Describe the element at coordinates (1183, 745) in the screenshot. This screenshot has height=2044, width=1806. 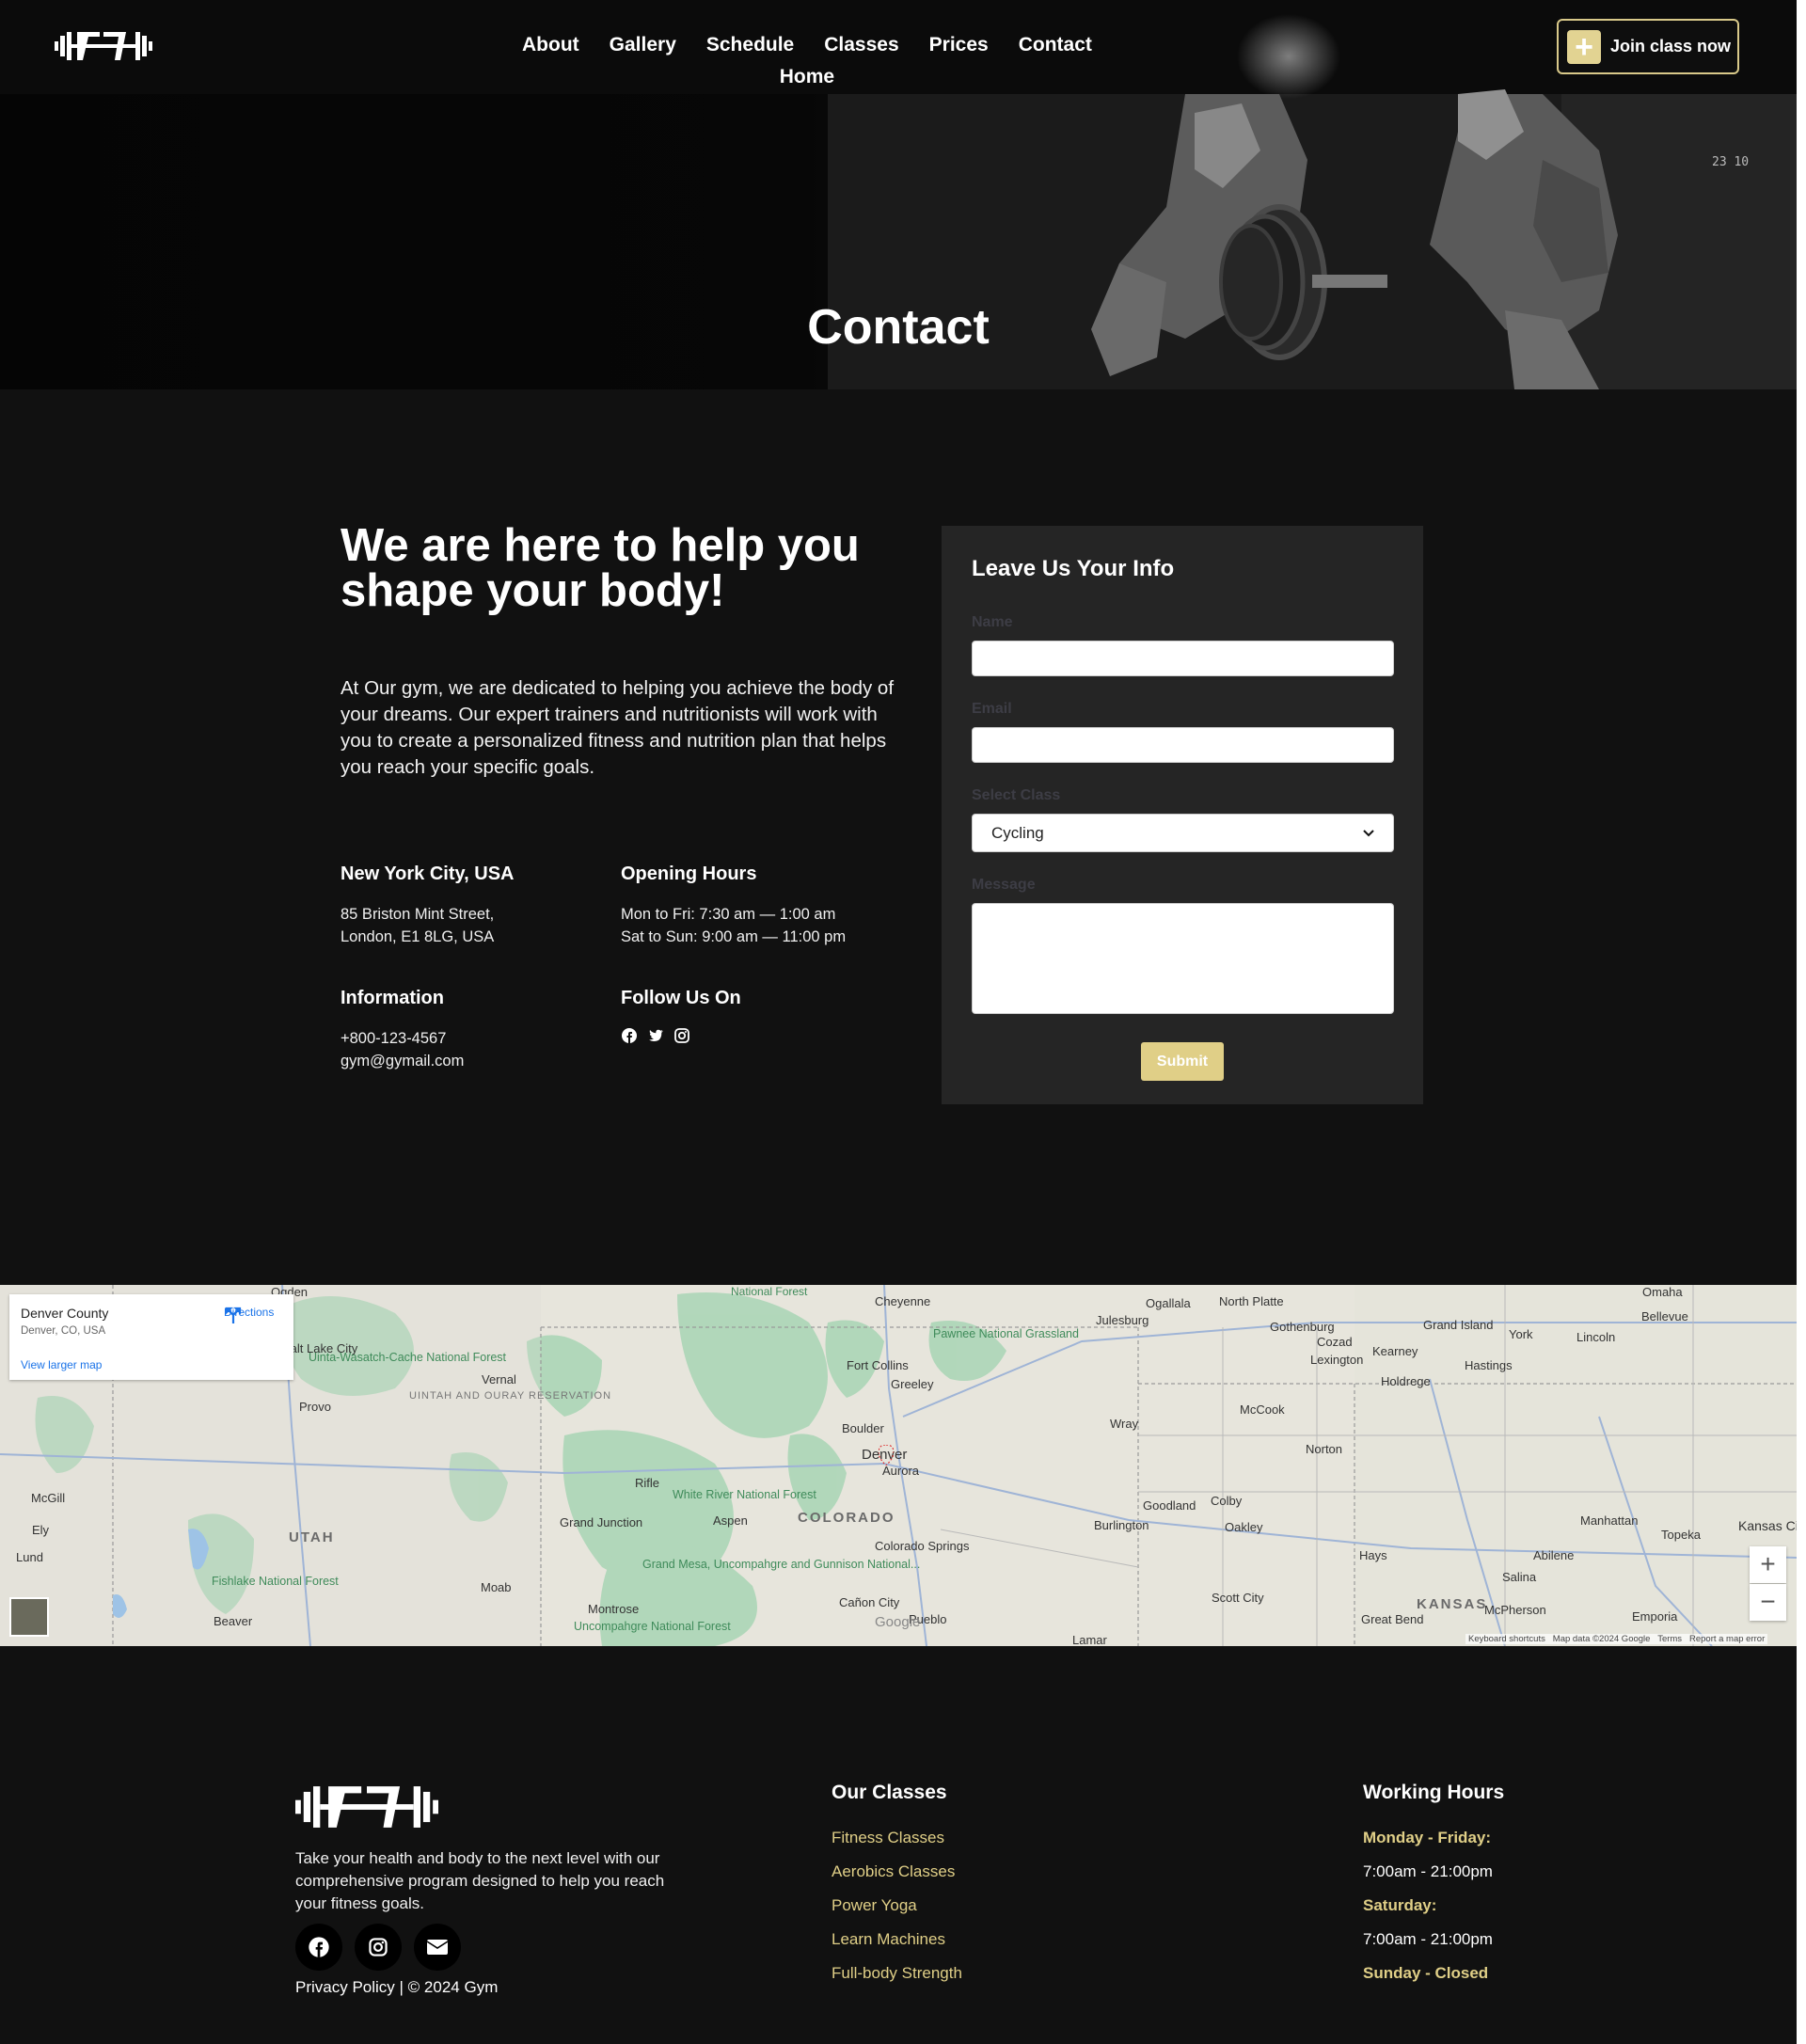
I see `email-input` at that location.